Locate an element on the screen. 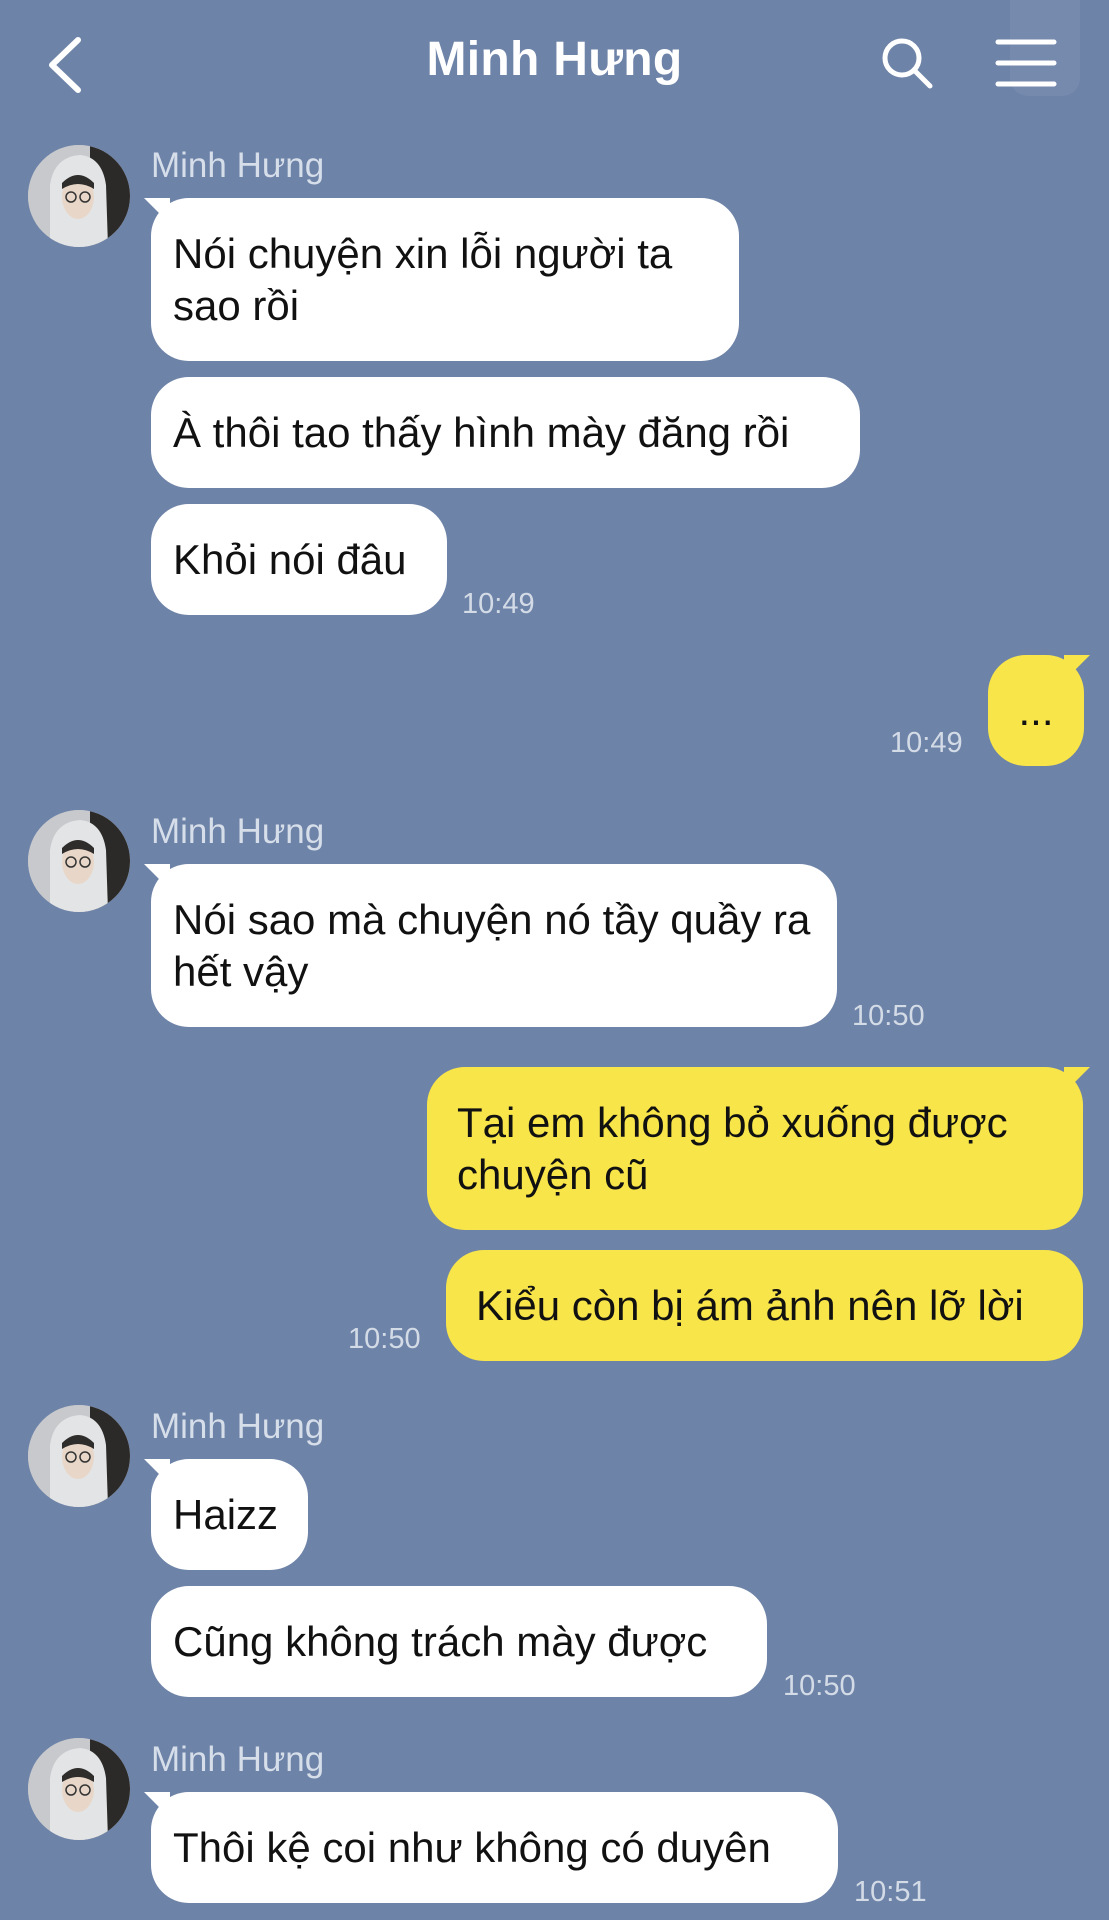  menu-button is located at coordinates (1026, 63).